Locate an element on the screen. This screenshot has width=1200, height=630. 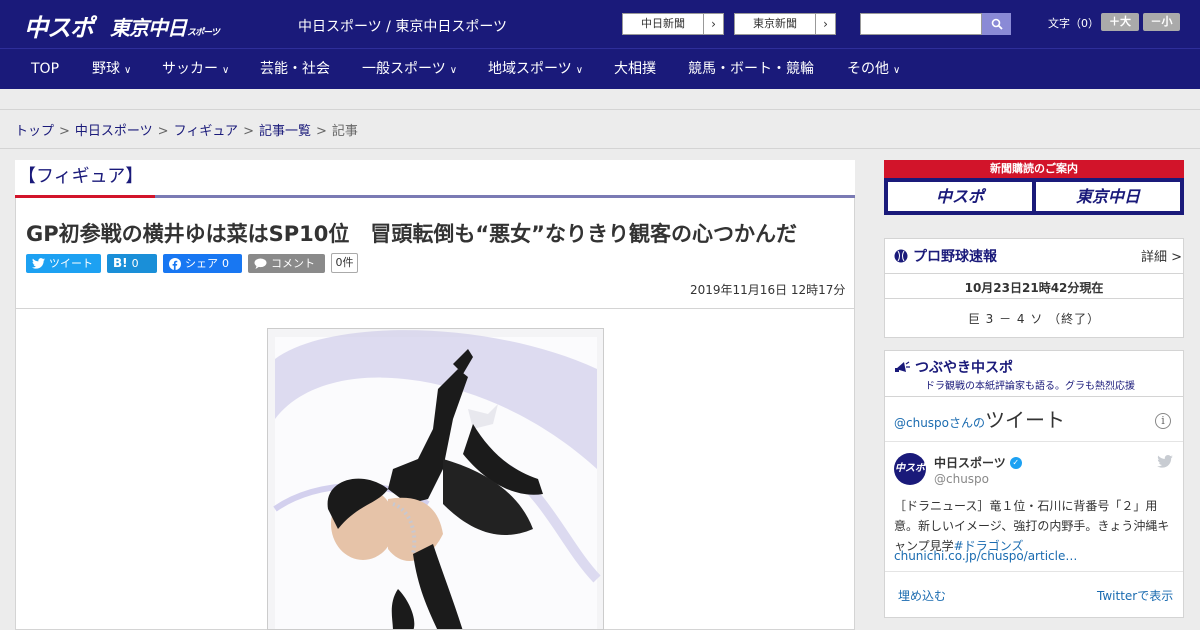
breadcrumb-figure: フィギュア is located at coordinates (206, 131).